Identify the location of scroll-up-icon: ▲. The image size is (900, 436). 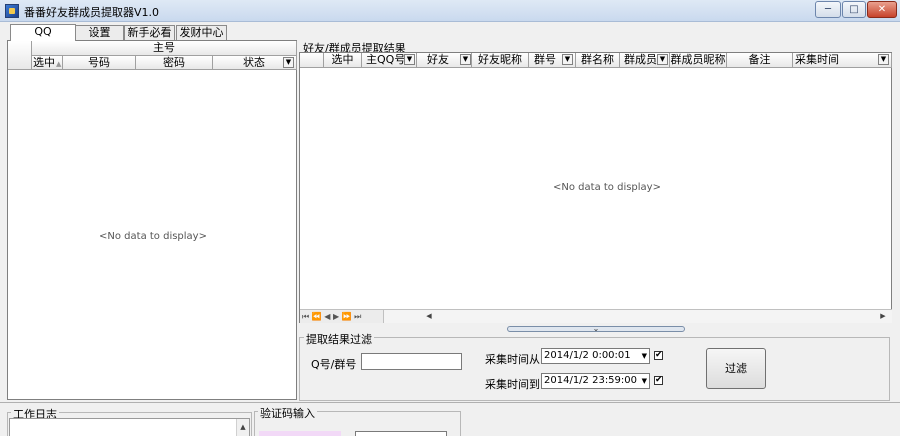
(243, 427).